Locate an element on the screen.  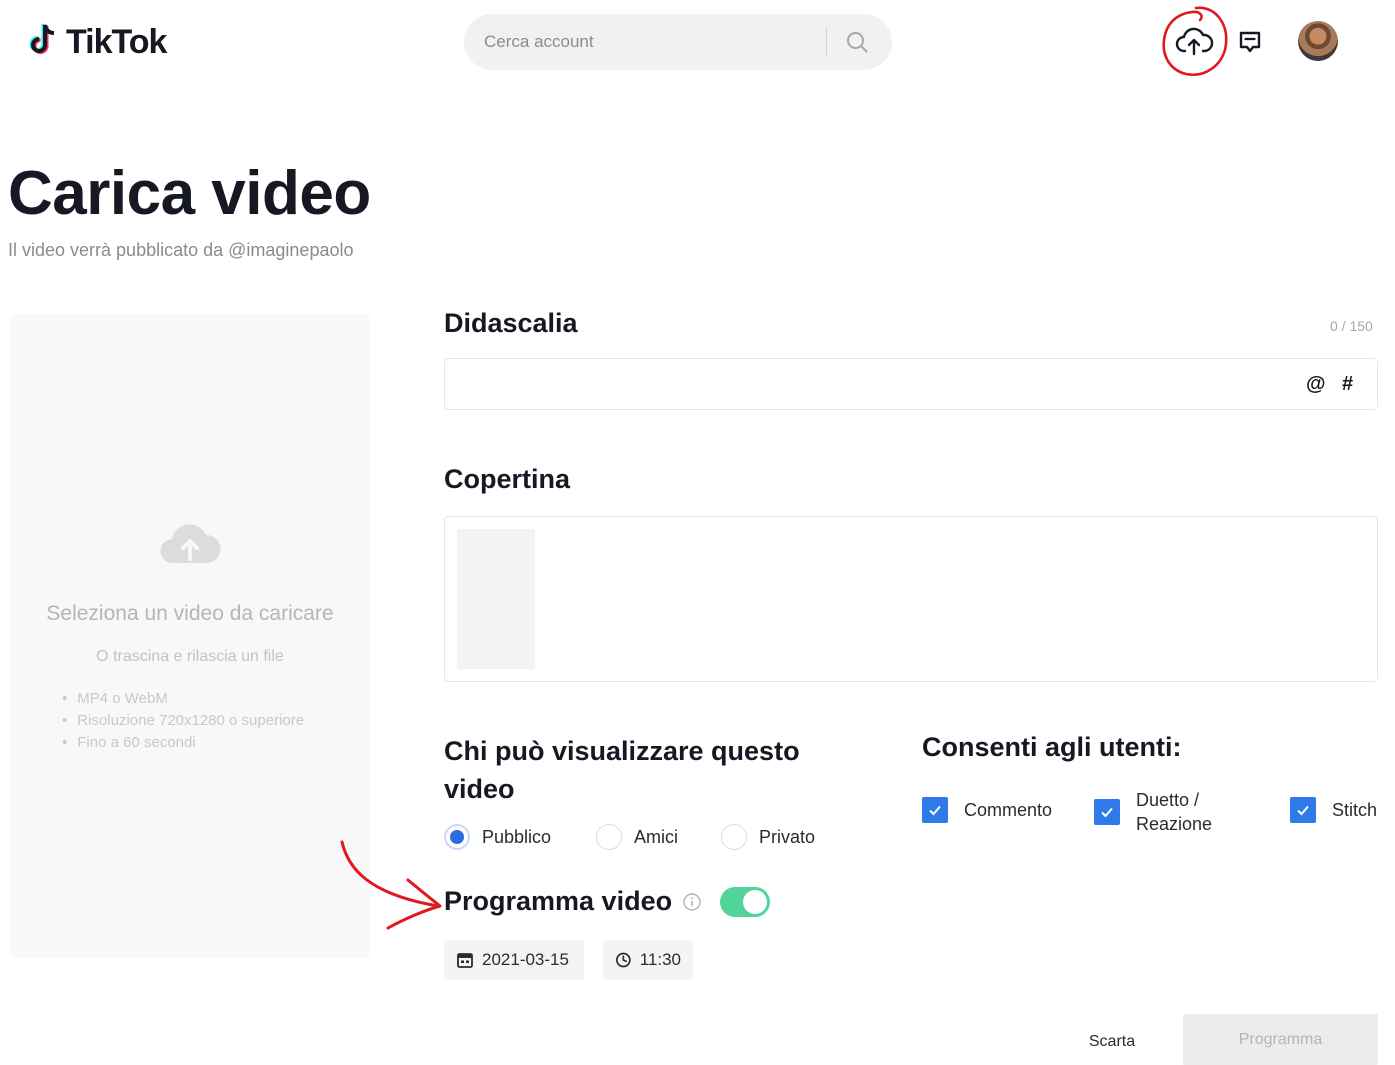
visibility-label: Chi può visualizzare questo video is located at coordinates (622, 770).